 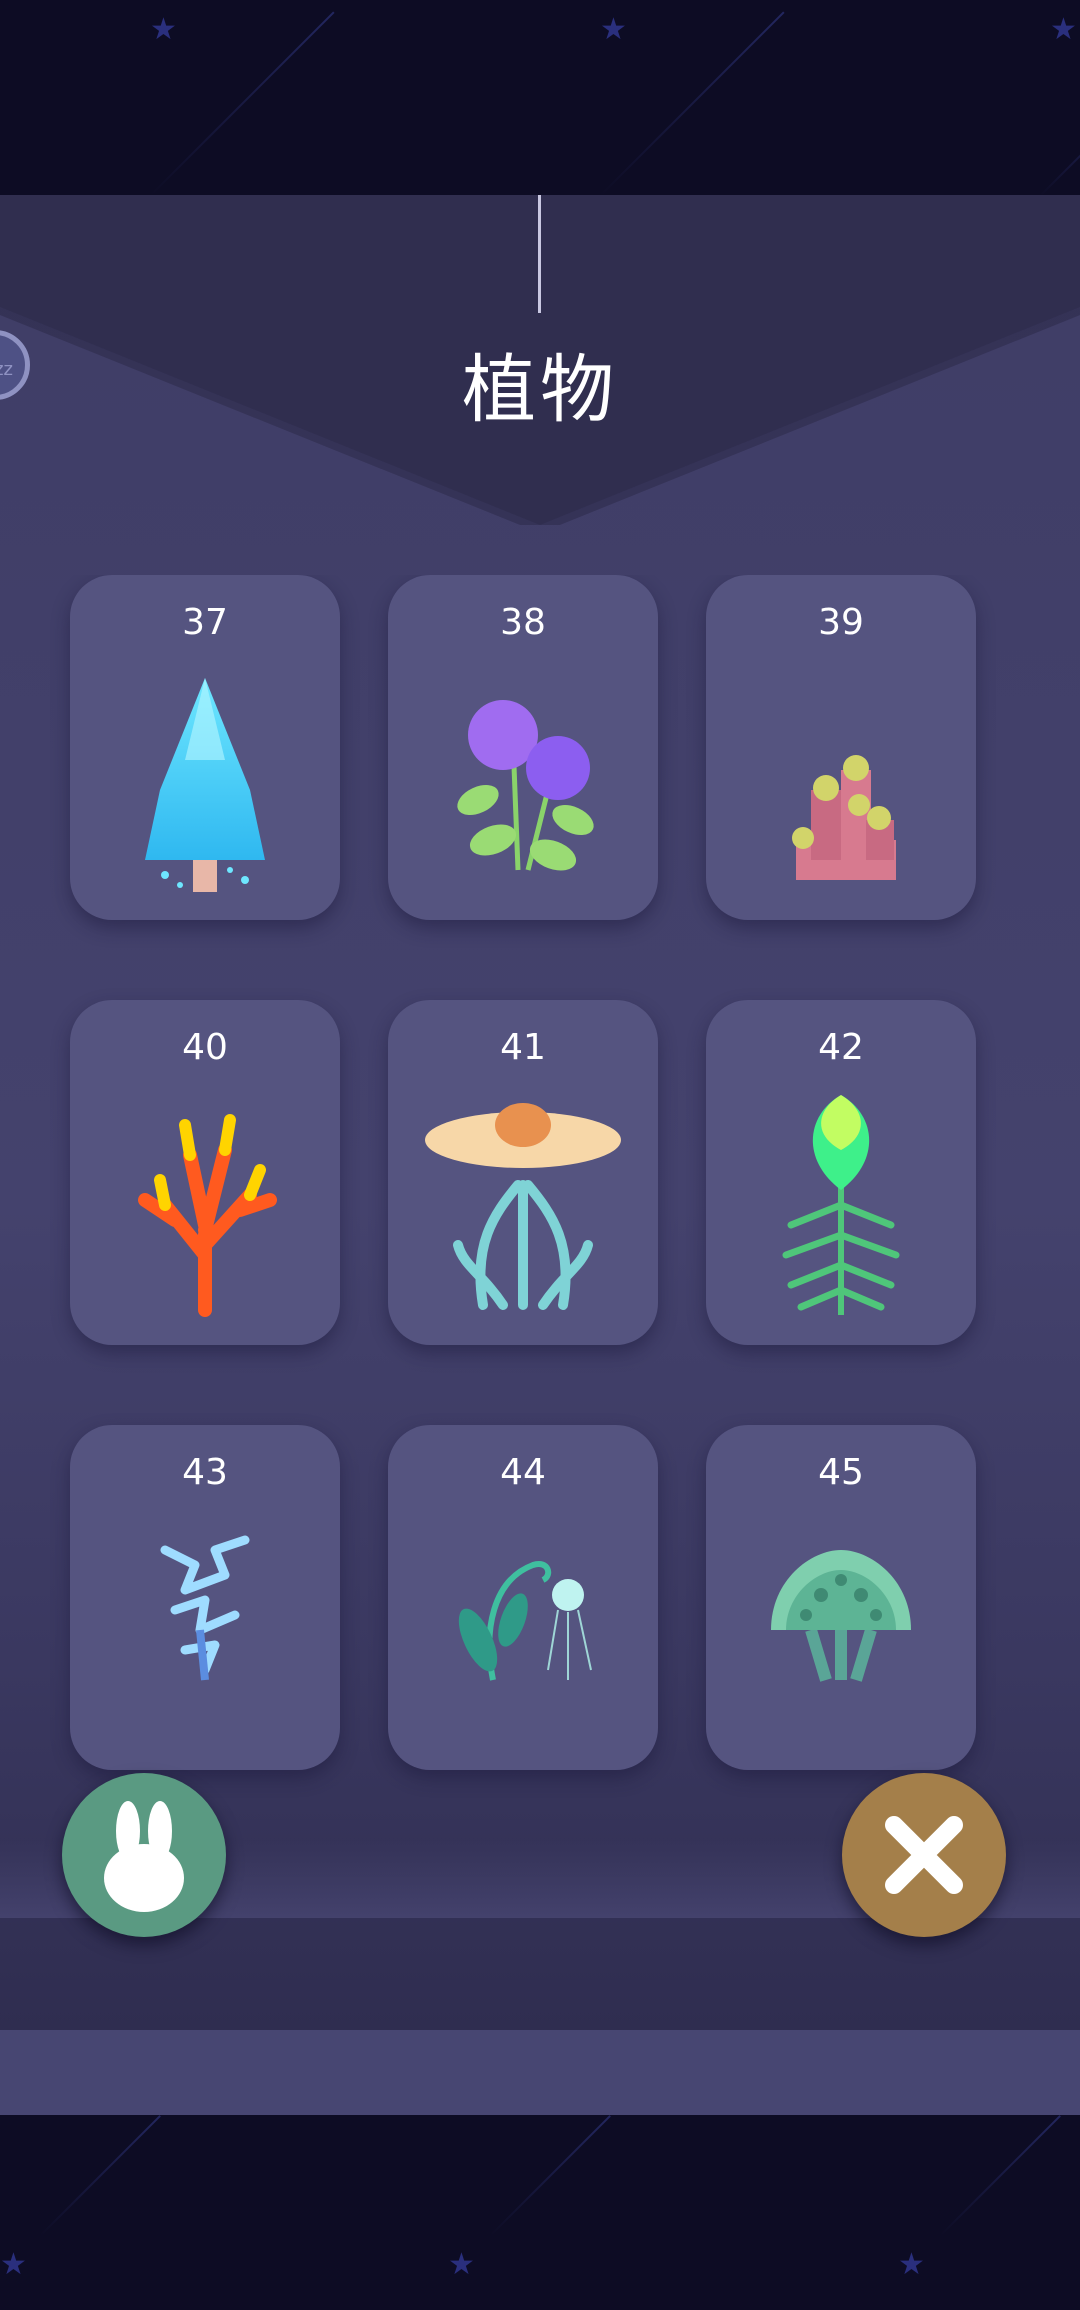 What do you see at coordinates (841, 1205) in the screenshot?
I see `glowing-bud-icon` at bounding box center [841, 1205].